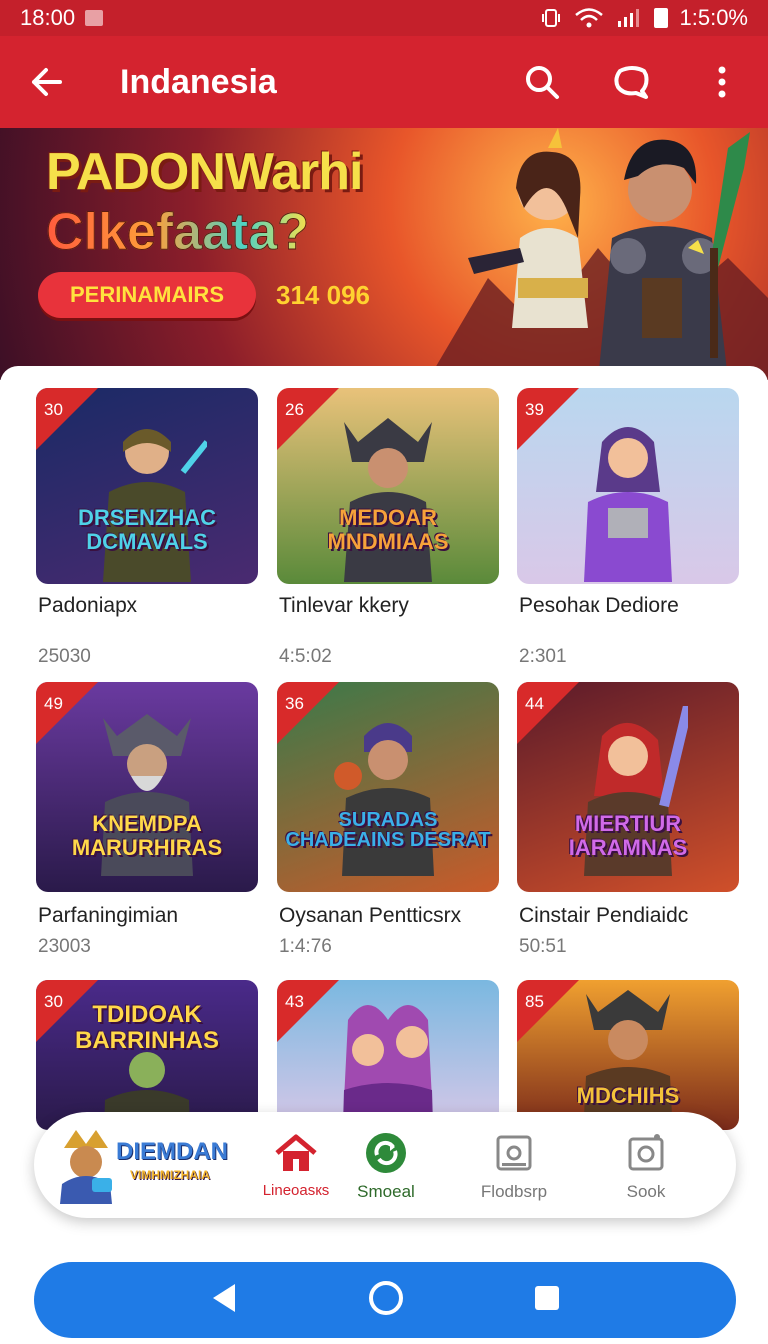 The image size is (768, 1344). What do you see at coordinates (172, 1151) in the screenshot?
I see `brand-title: DIEMDAN` at bounding box center [172, 1151].